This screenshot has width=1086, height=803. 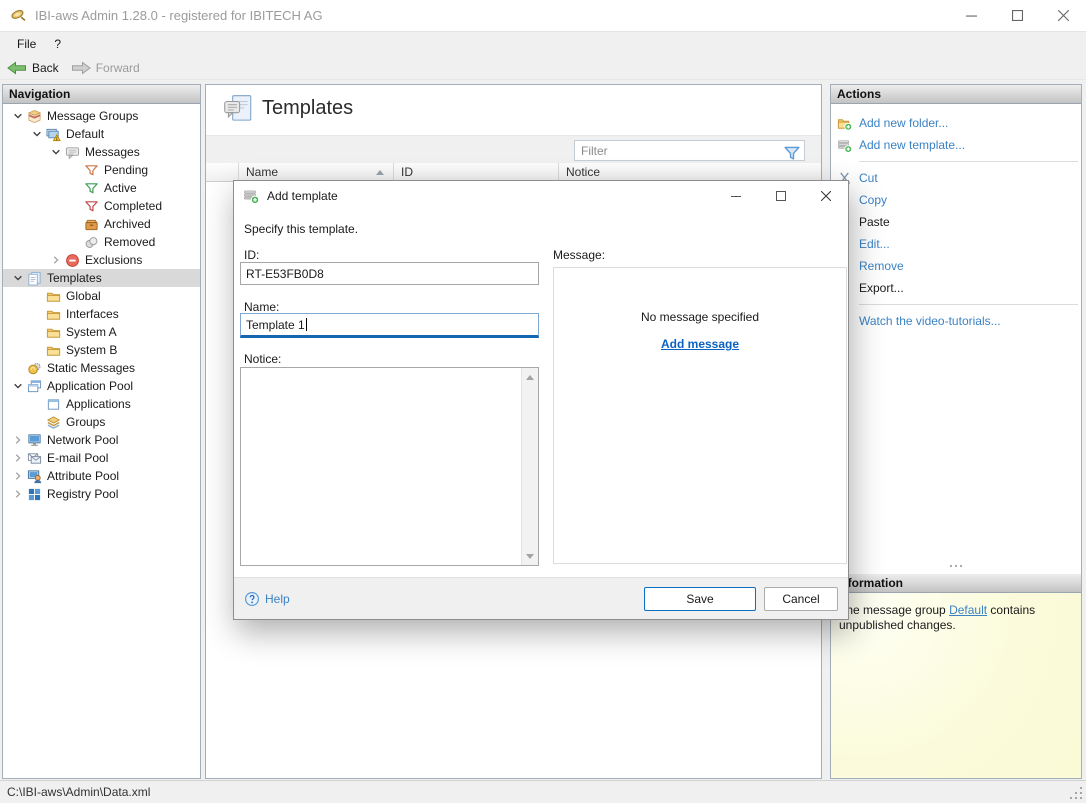 I want to click on column-notice: Notice, so click(x=690, y=172).